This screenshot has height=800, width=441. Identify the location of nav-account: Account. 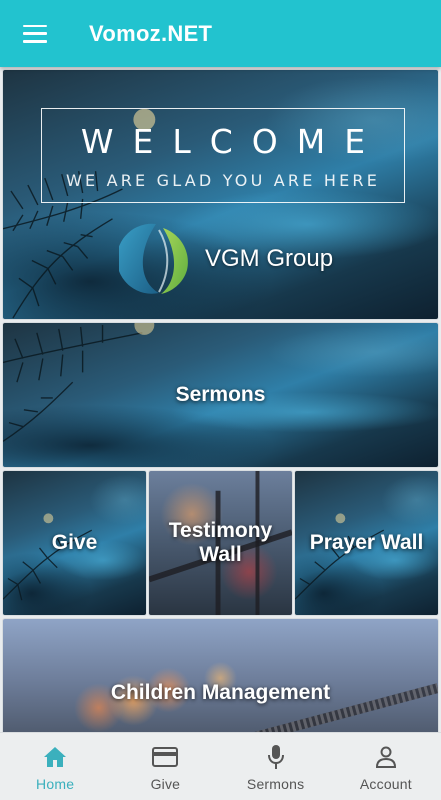
(386, 766).